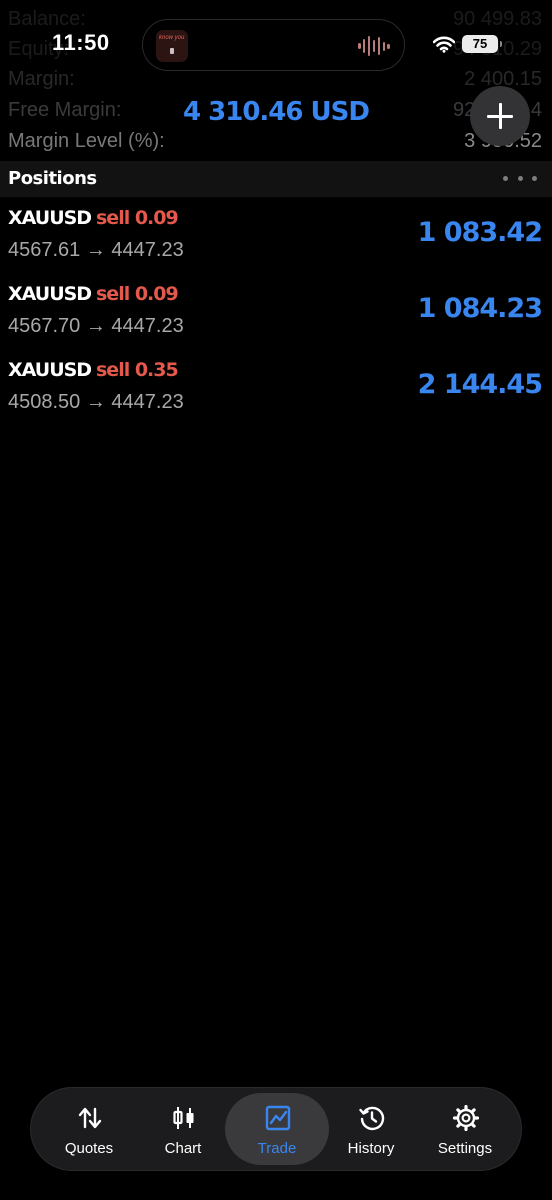  What do you see at coordinates (52, 178) in the screenshot?
I see `positions-title: Positions` at bounding box center [52, 178].